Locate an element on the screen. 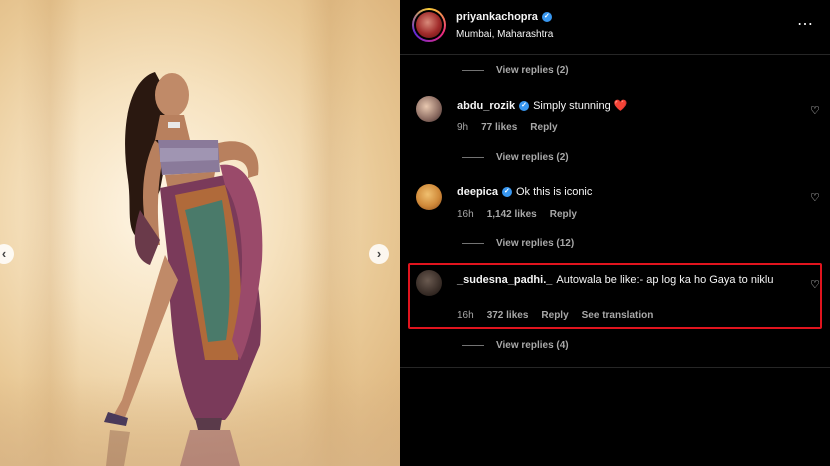 This screenshot has width=830, height=466. view-replies-button: View replies (12) is located at coordinates (518, 243).